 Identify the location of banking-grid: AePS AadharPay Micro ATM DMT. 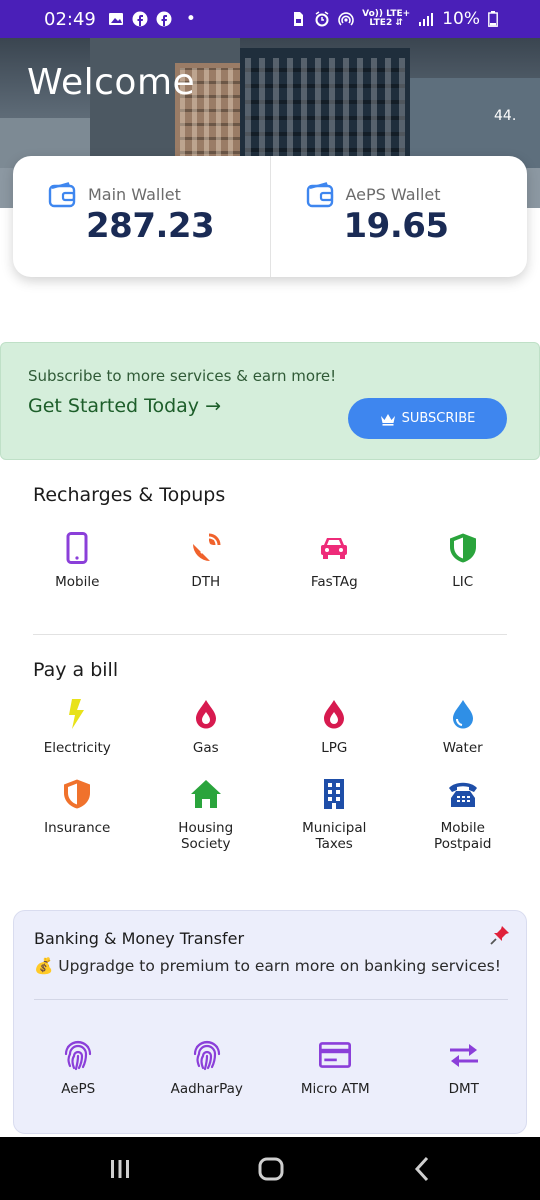
(271, 1068).